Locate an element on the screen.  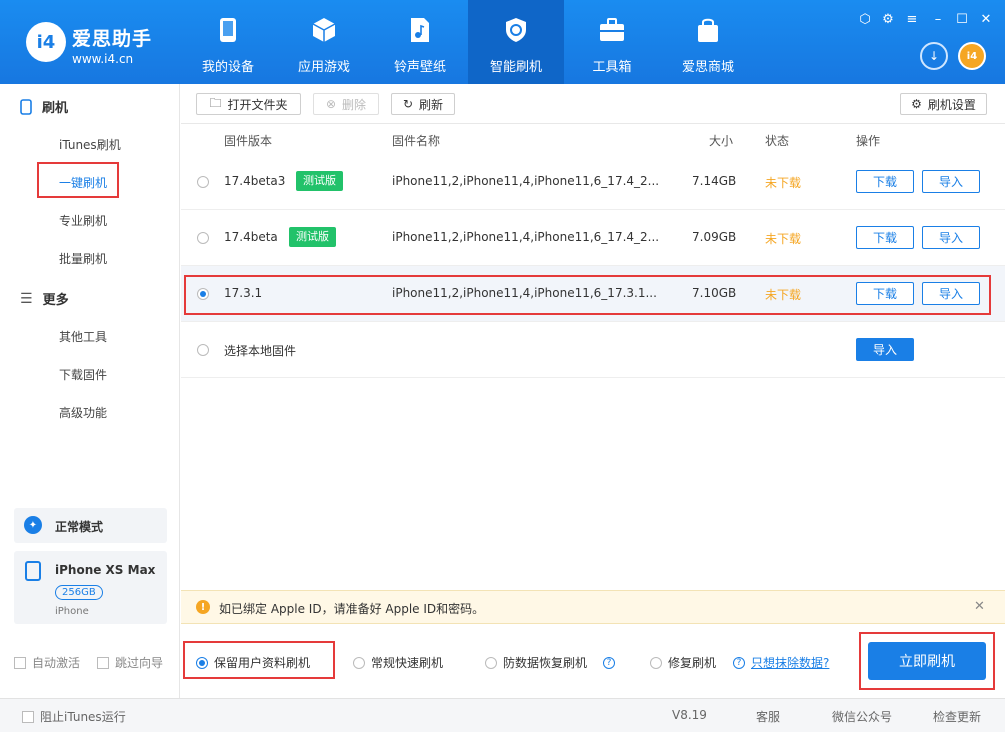
cube-icon is located at coordinates (324, 30).